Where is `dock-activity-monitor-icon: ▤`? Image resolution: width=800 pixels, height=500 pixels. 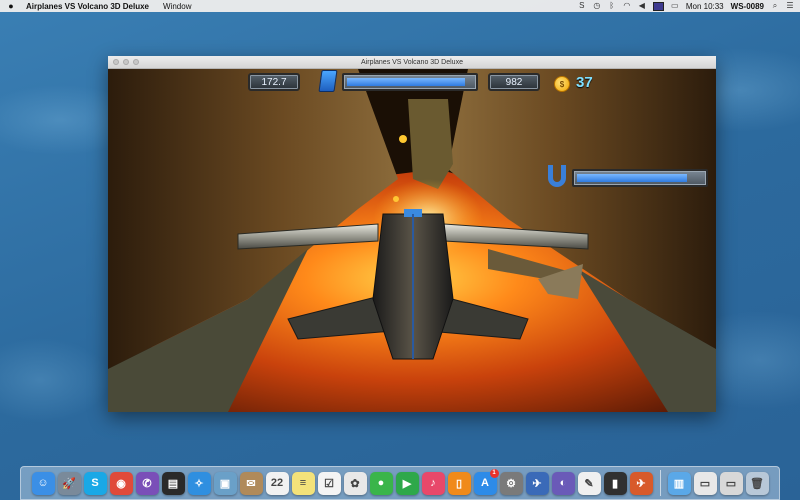 dock-activity-monitor-icon: ▤ is located at coordinates (173, 483).